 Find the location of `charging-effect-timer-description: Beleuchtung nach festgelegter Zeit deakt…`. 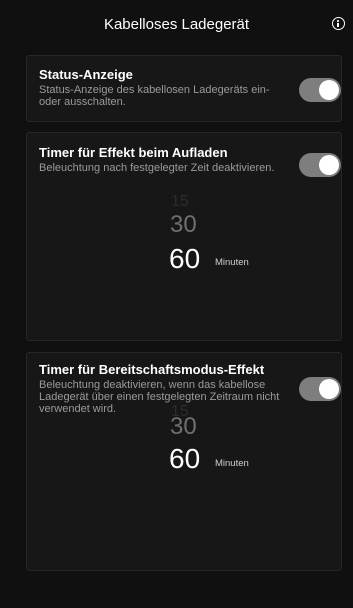

charging-effect-timer-description: Beleuchtung nach festgelegter Zeit deakt… is located at coordinates (157, 168).